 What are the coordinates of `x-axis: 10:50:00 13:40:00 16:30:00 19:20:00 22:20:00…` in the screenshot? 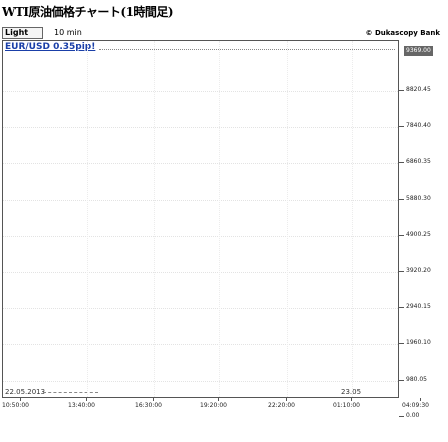 It's located at (224, 406).